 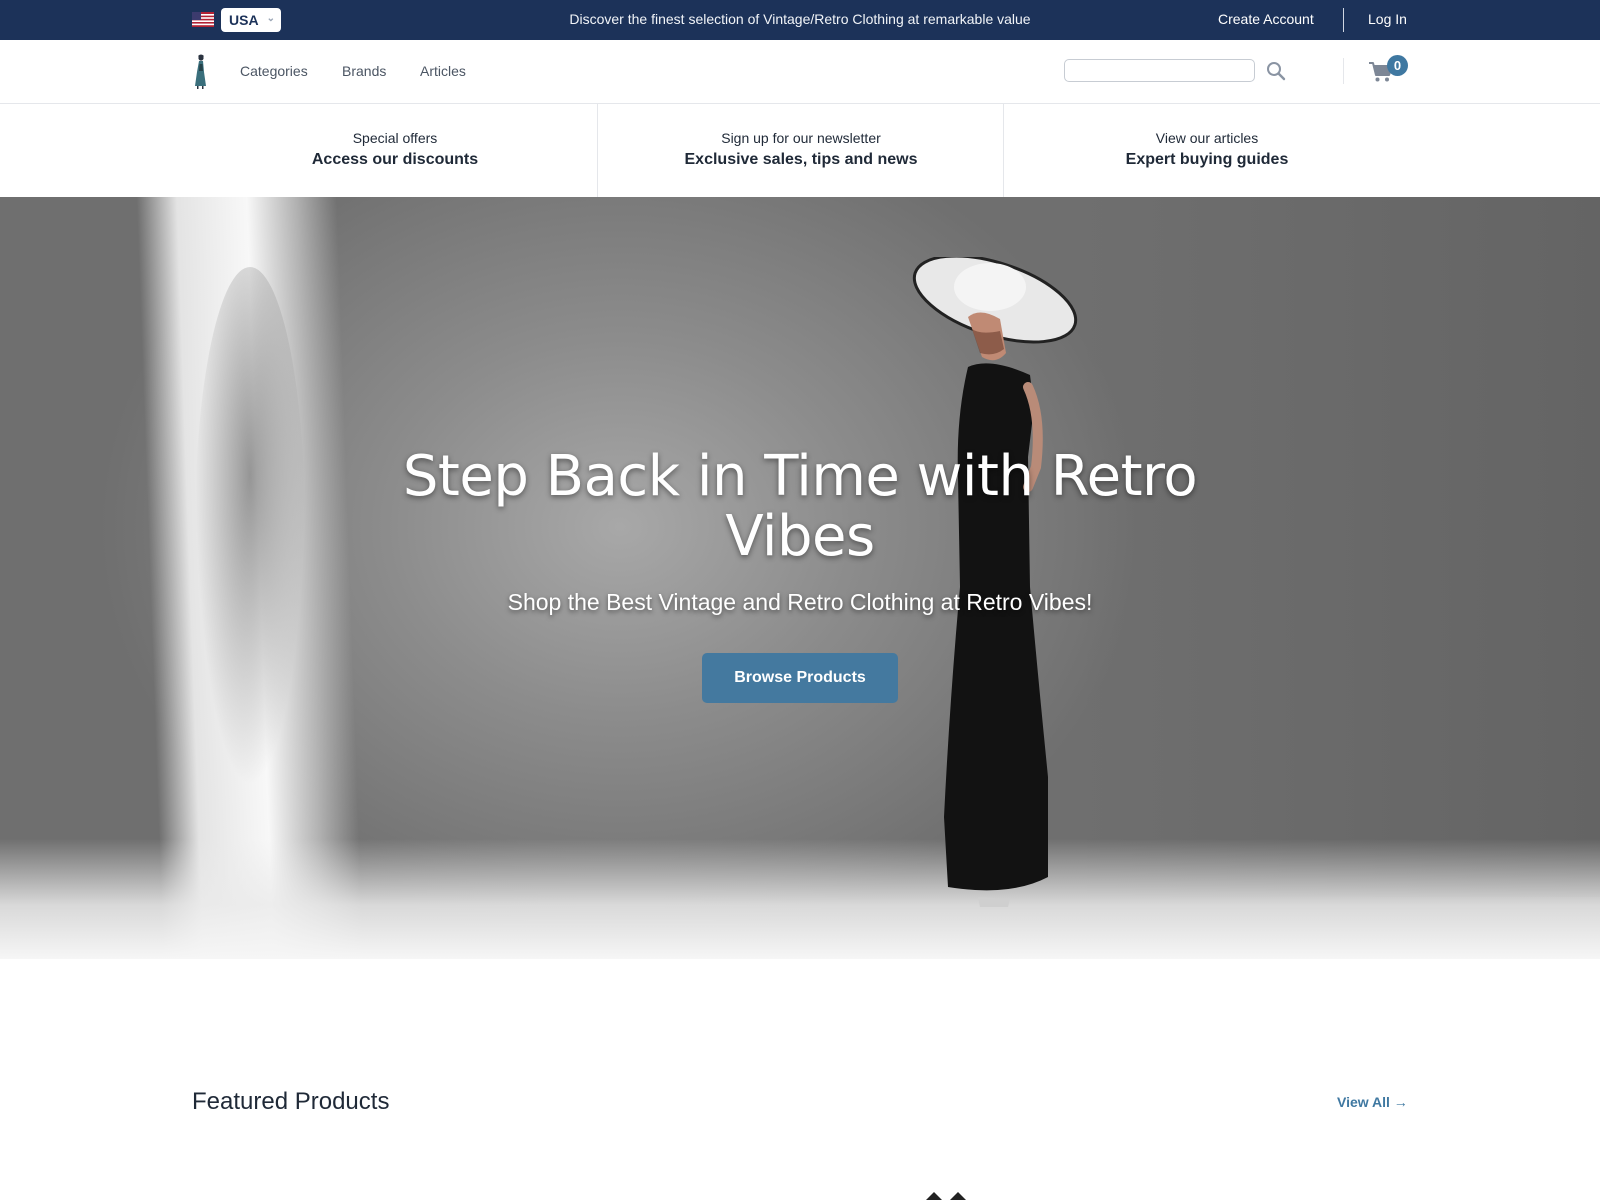 What do you see at coordinates (395, 159) in the screenshot?
I see `promo-big-text: Access our discounts` at bounding box center [395, 159].